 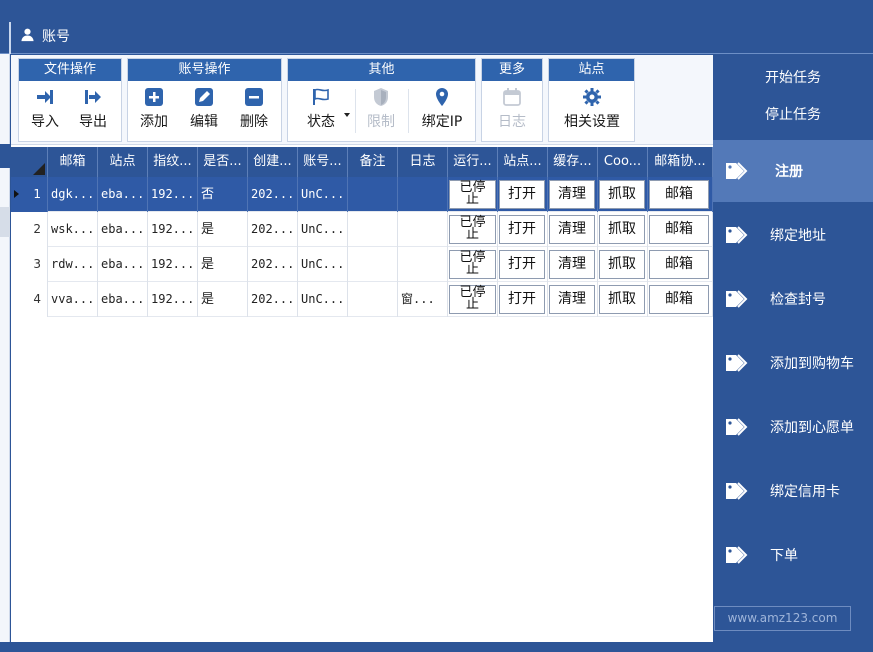 I want to click on window-title-text: 账号, so click(x=56, y=37).